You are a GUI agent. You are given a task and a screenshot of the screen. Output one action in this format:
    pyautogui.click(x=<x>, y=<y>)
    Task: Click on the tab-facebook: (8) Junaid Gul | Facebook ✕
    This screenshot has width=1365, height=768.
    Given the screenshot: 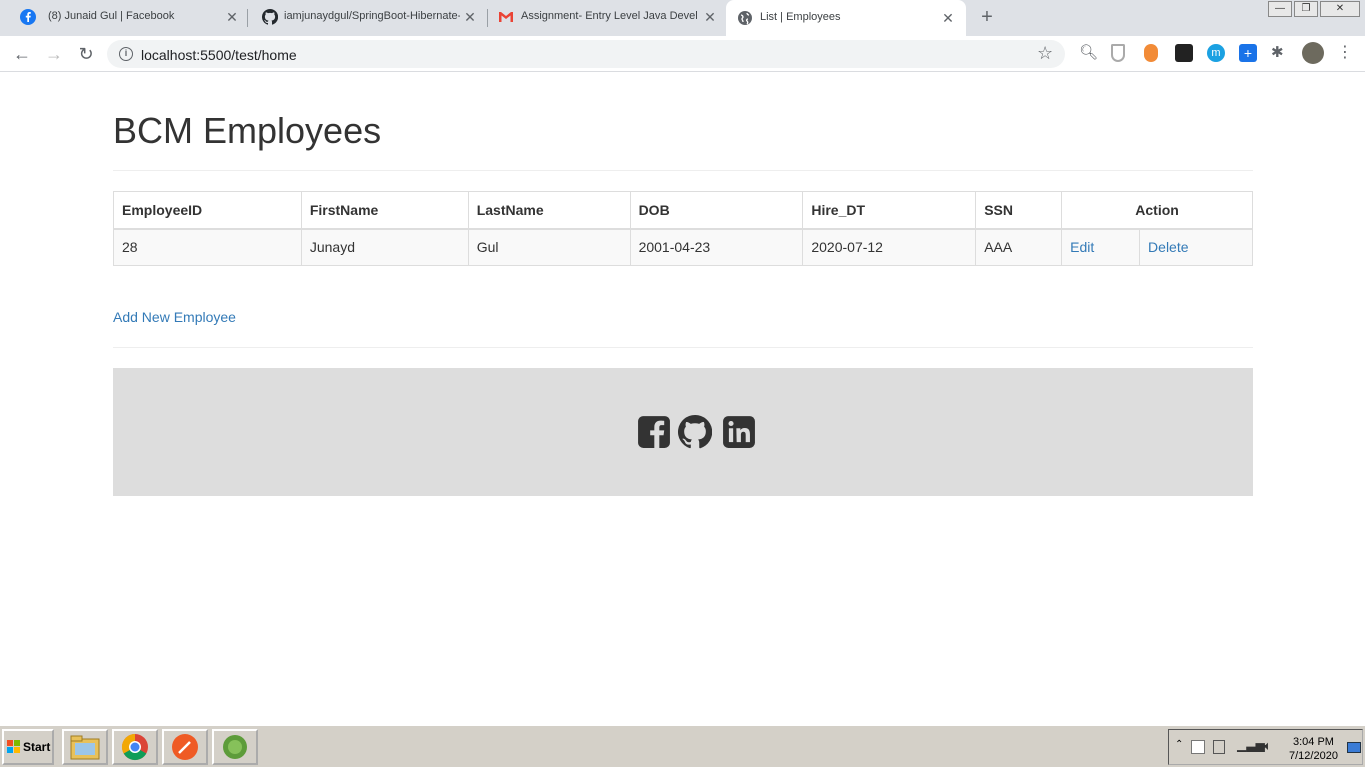 What is the action you would take?
    pyautogui.click(x=127, y=17)
    